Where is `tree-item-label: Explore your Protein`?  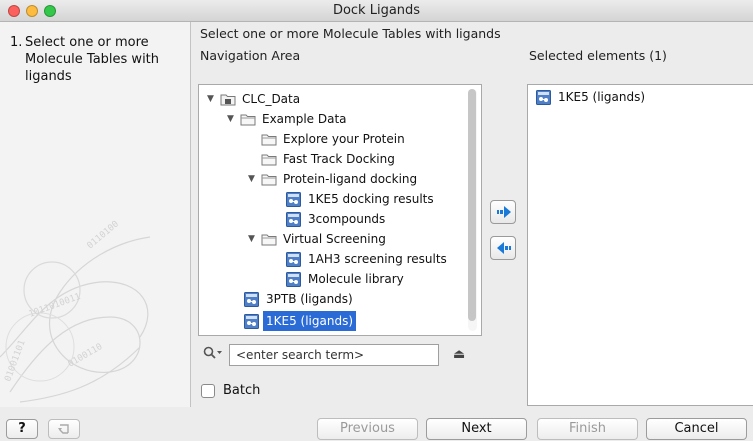 tree-item-label: Explore your Protein is located at coordinates (344, 139).